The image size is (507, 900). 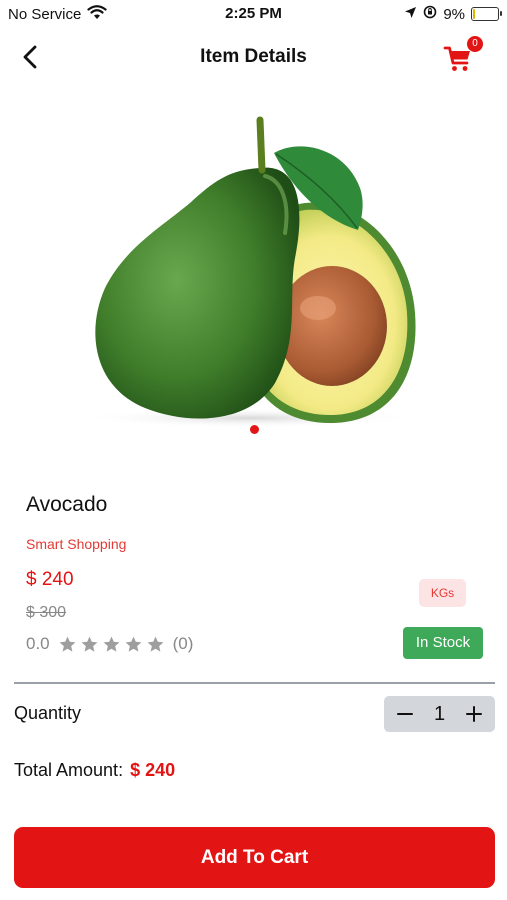 I want to click on add-to-cart-button: Add To Cart, so click(x=254, y=857).